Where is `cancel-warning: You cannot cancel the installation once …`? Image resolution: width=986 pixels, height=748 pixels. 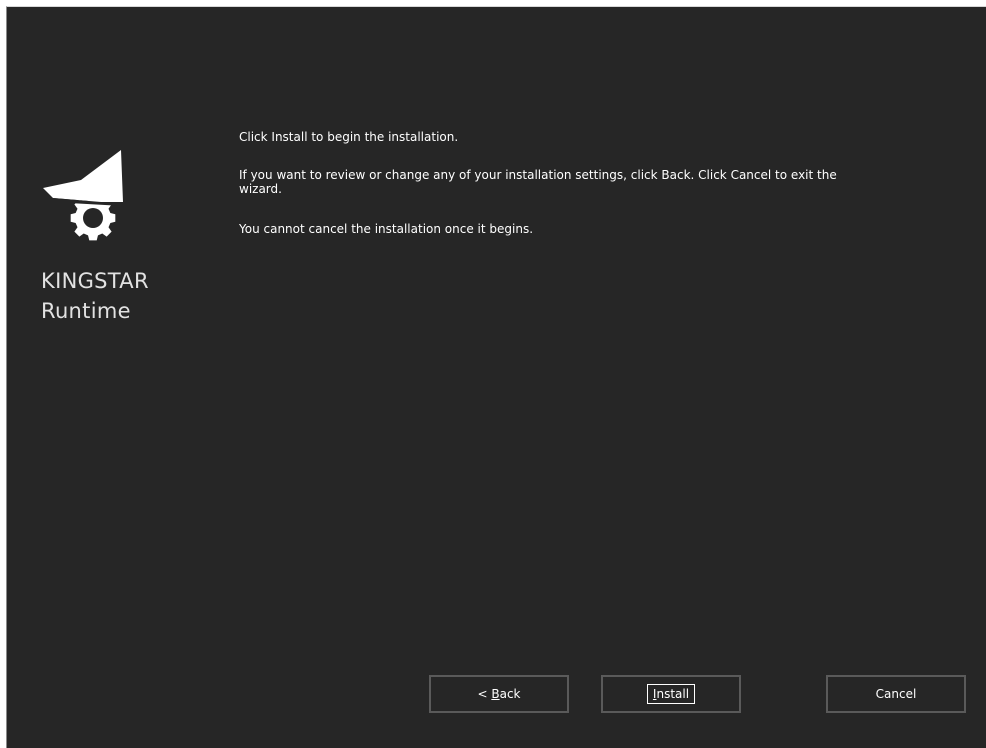 cancel-warning: You cannot cancel the installation once … is located at coordinates (386, 229).